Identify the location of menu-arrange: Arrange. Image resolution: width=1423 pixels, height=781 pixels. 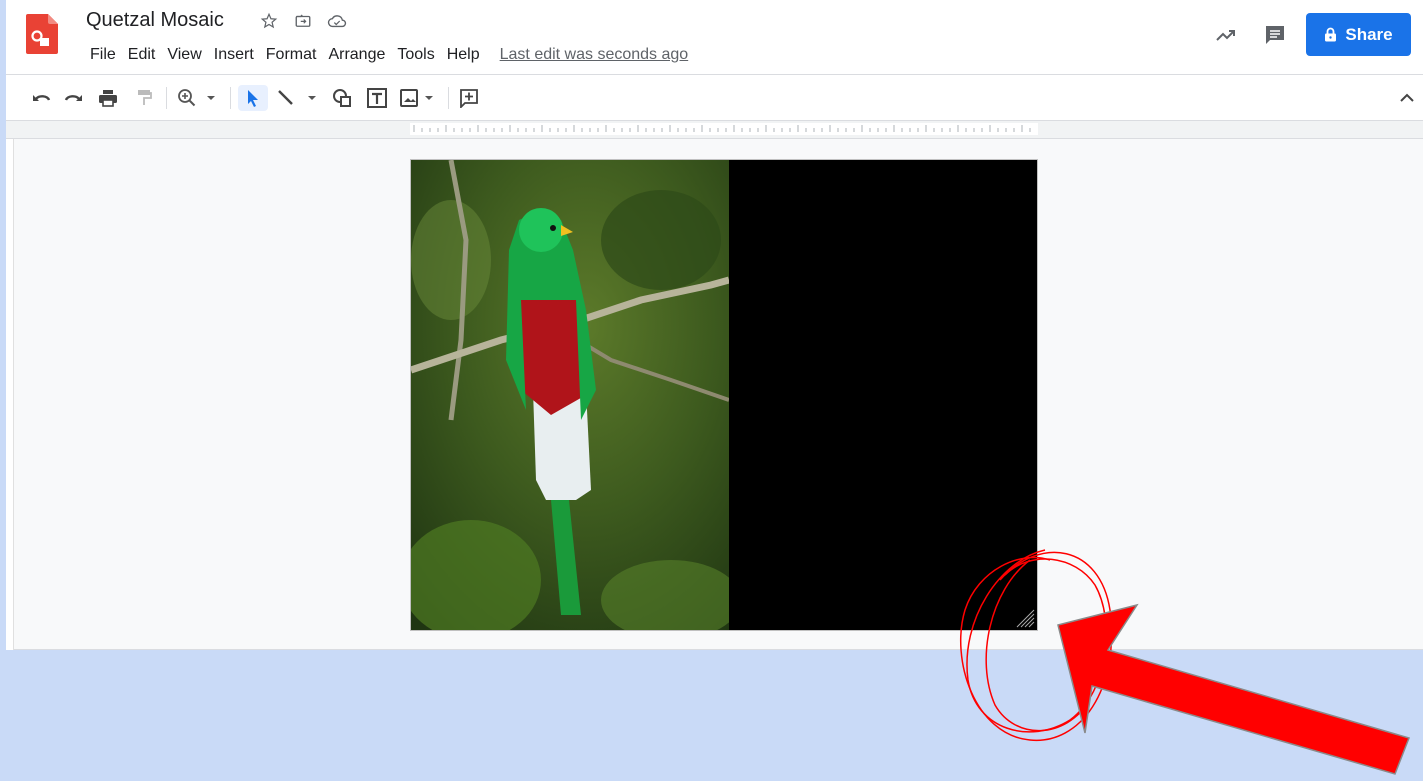
(356, 55).